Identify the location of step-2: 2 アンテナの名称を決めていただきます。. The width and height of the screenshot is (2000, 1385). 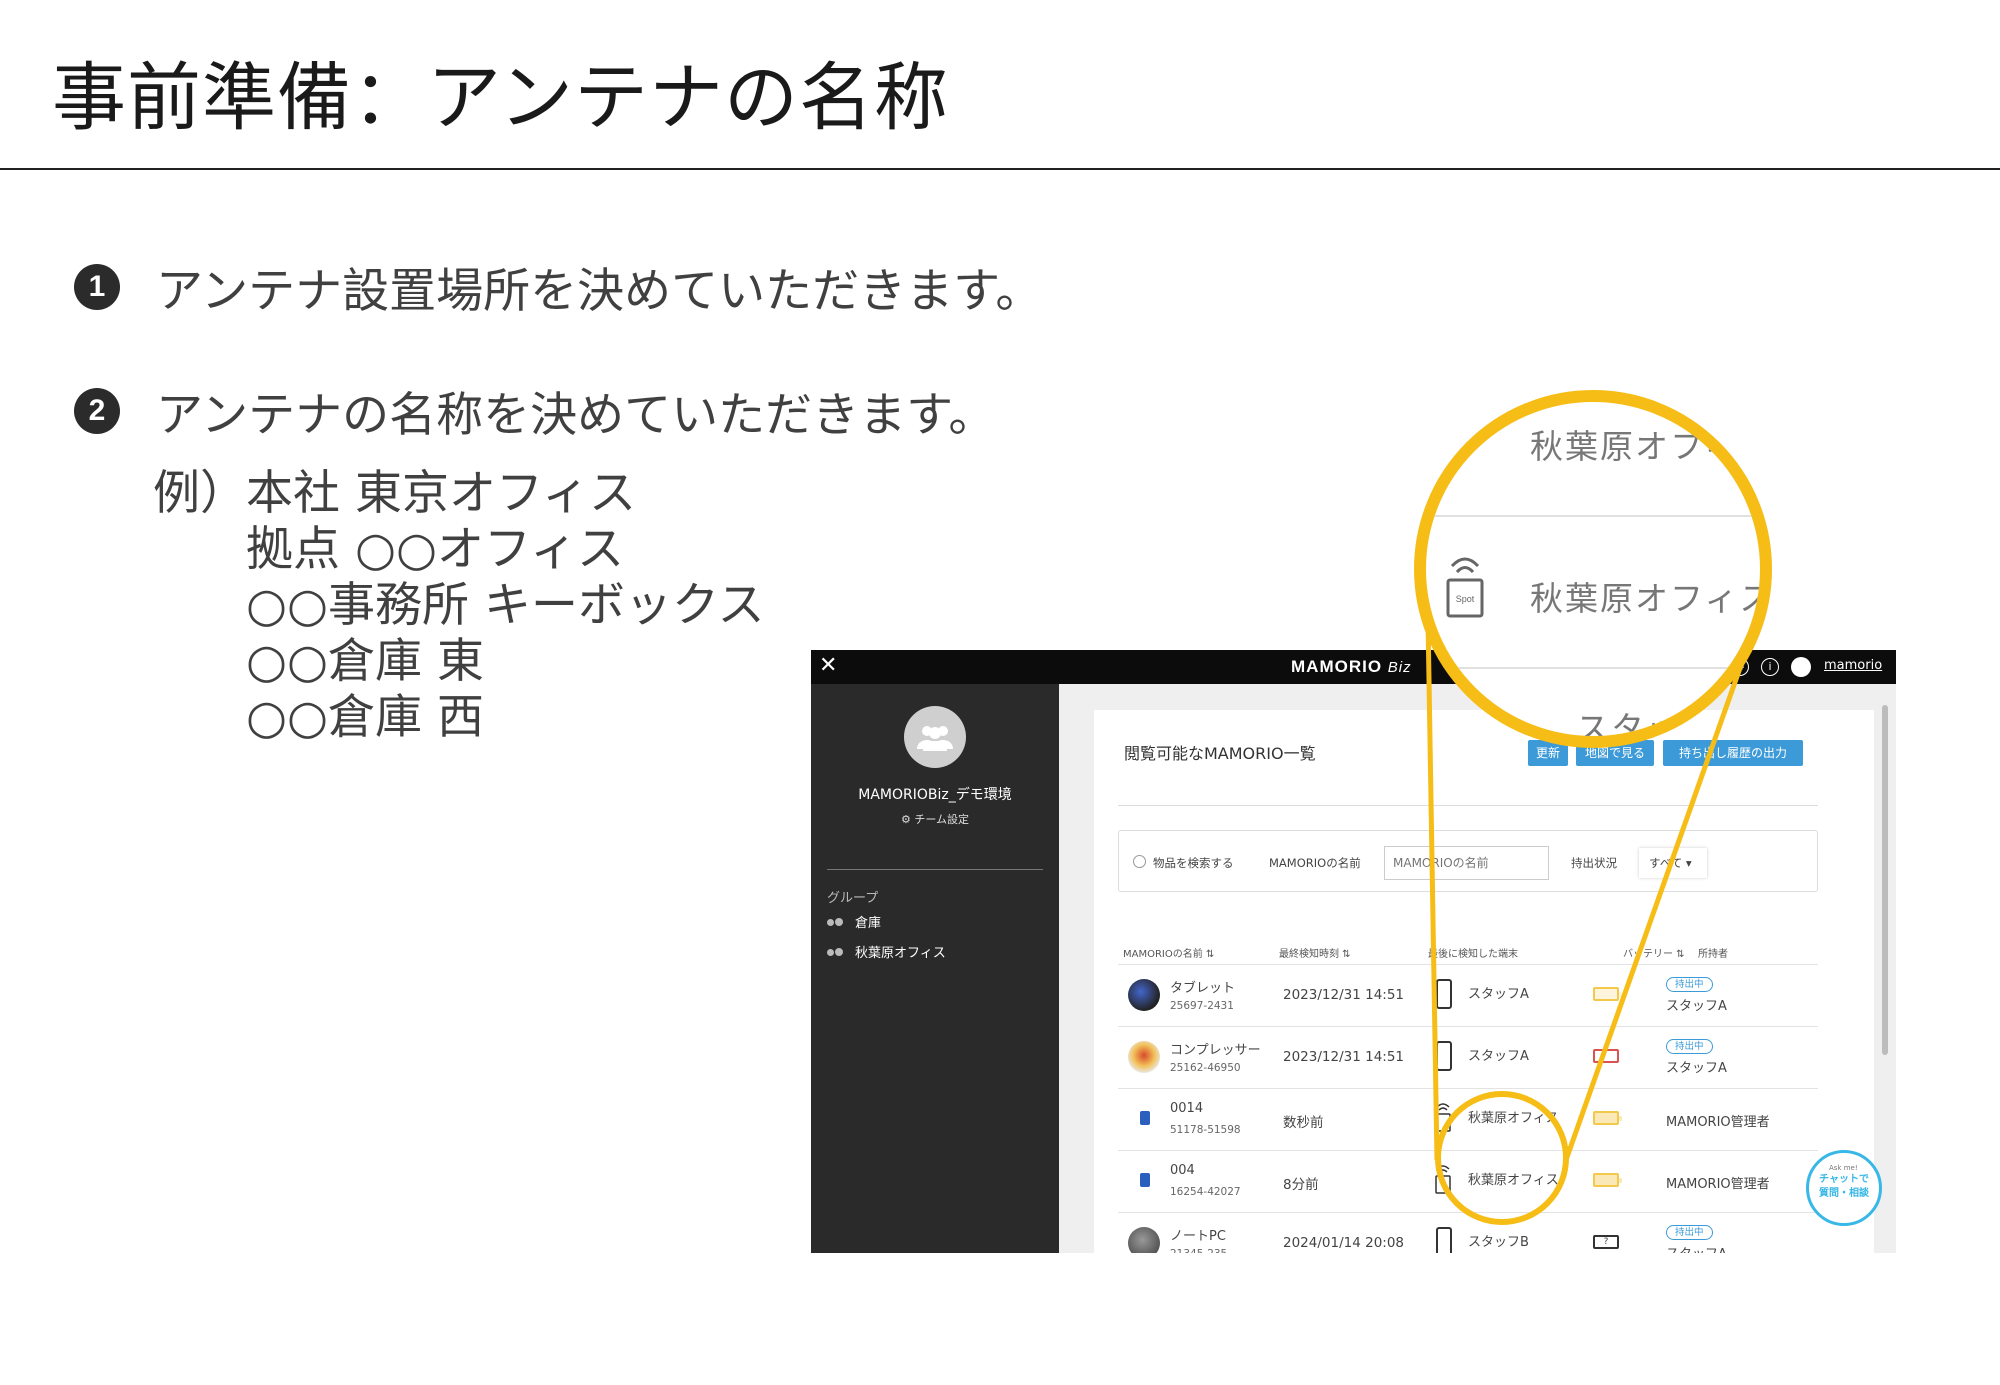
(534, 410).